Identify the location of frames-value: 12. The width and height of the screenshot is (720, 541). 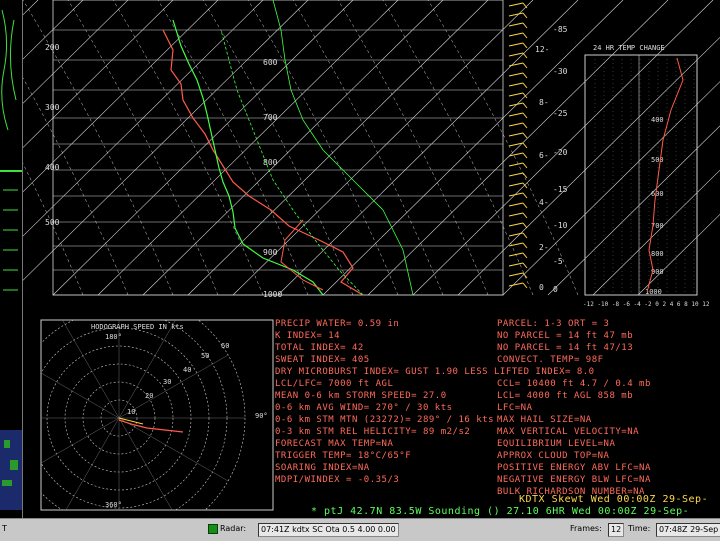
(616, 530).